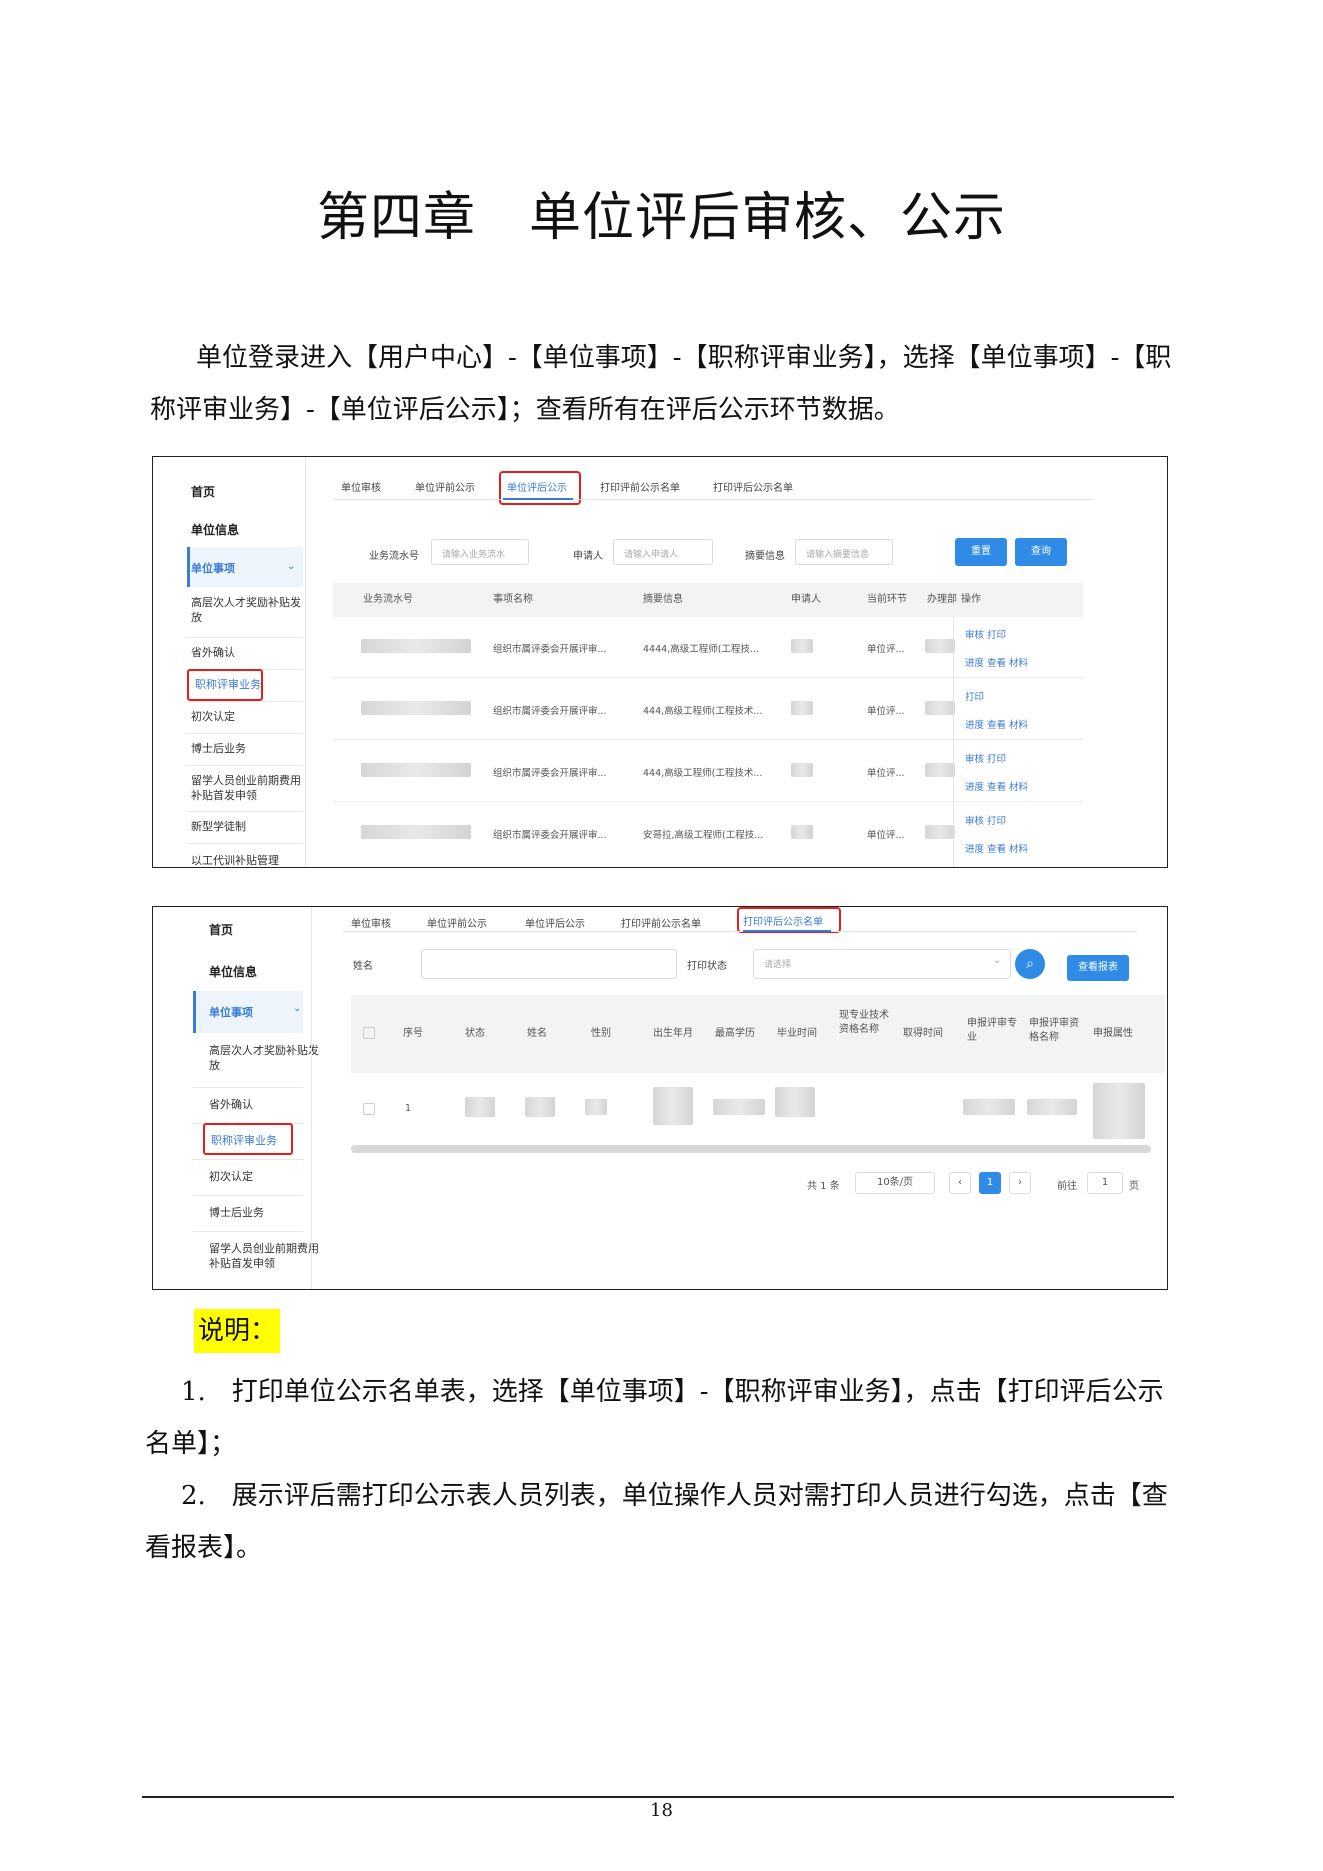 The image size is (1323, 1871). I want to click on goto-input: 1, so click(1105, 1183).